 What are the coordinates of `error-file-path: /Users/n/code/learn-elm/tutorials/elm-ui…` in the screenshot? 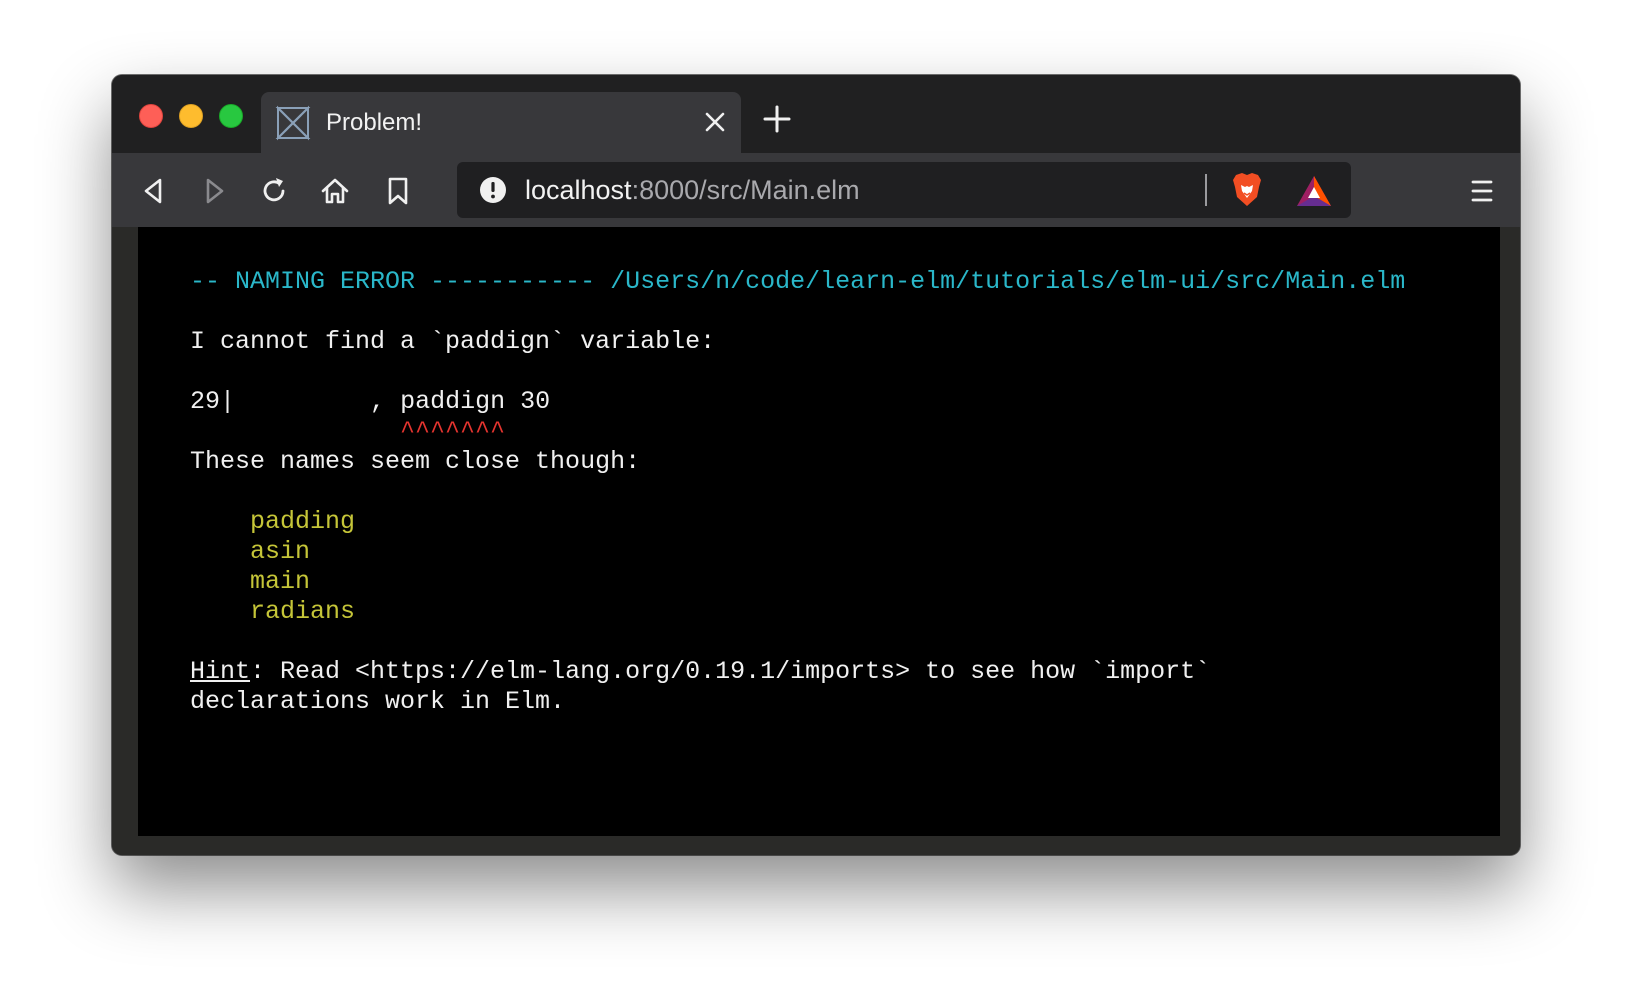 It's located at (1008, 281).